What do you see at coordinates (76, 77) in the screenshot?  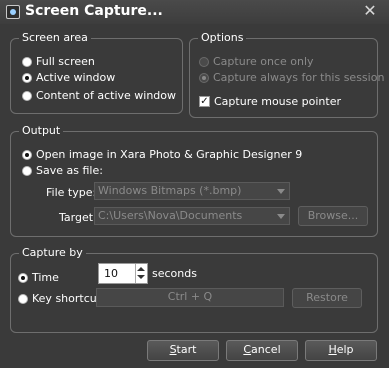 I see `active-window-label: Active window` at bounding box center [76, 77].